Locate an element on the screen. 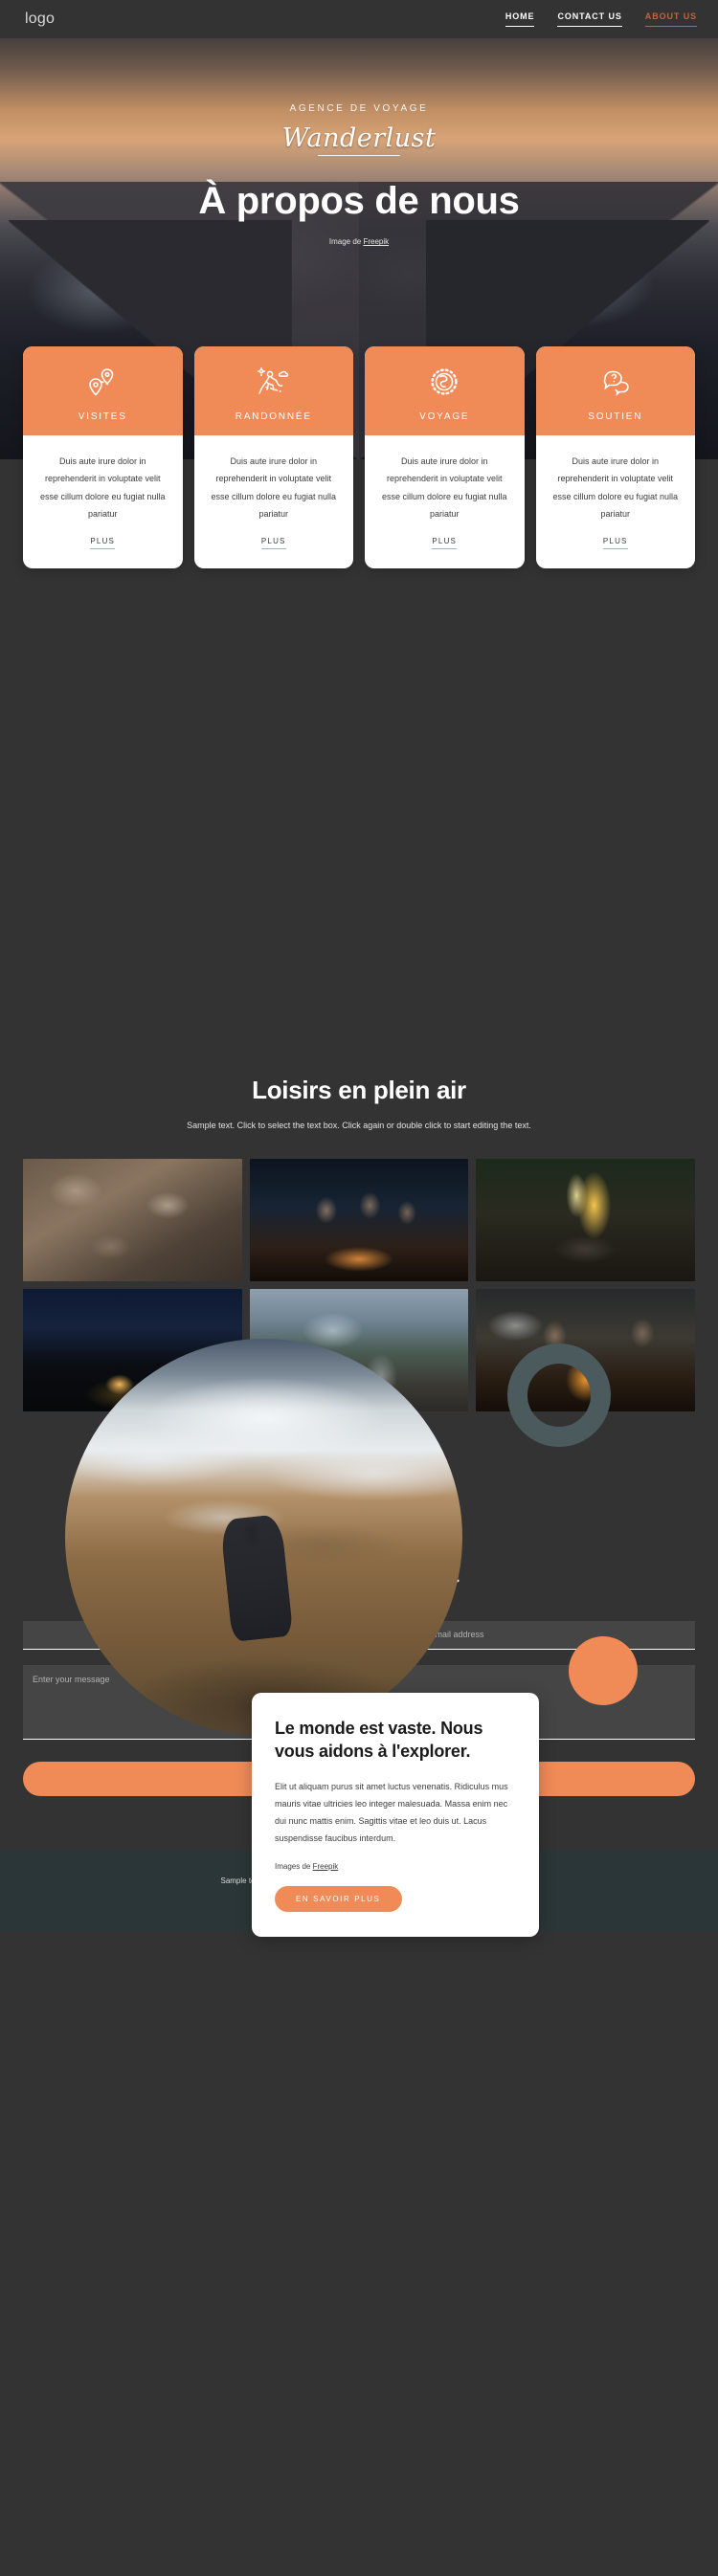  page-title: À propos de nous is located at coordinates (359, 201).